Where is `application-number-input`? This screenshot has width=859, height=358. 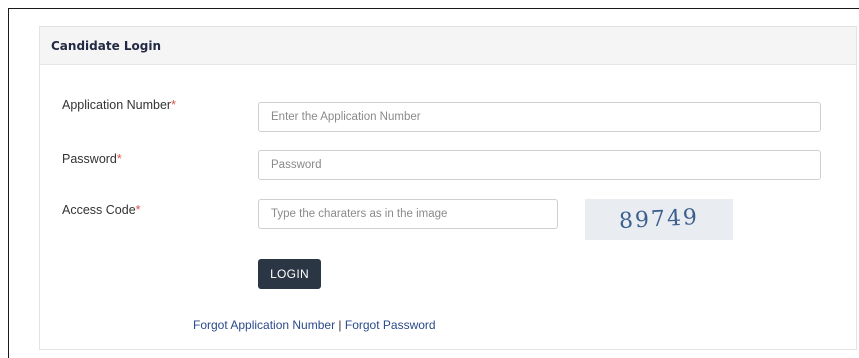 application-number-input is located at coordinates (539, 117).